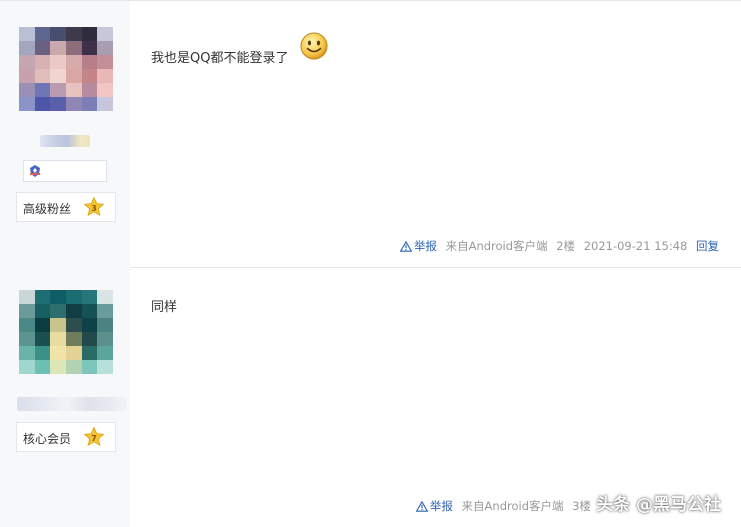 This screenshot has width=741, height=527. I want to click on level-number: 3, so click(94, 208).